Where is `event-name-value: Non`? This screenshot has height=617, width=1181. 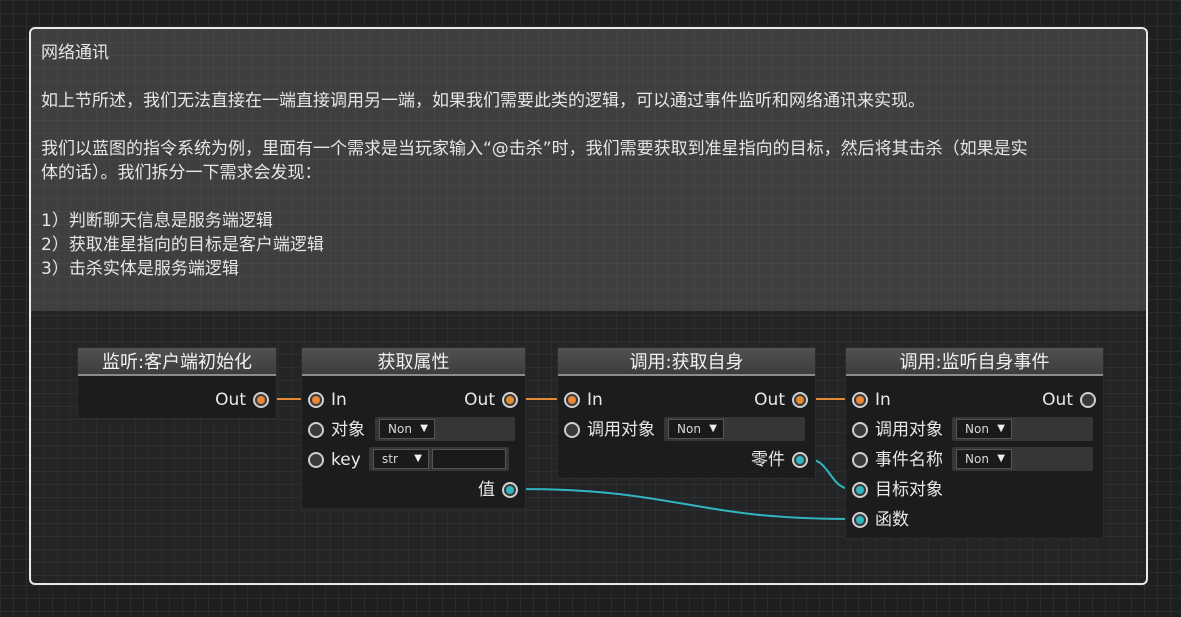 event-name-value: Non is located at coordinates (977, 459).